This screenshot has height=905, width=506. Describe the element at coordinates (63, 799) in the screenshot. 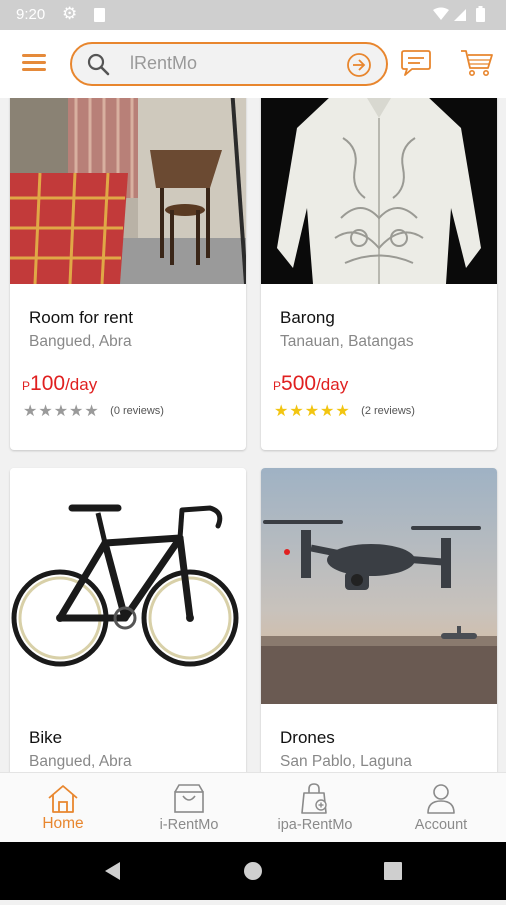

I see `home-icon` at that location.